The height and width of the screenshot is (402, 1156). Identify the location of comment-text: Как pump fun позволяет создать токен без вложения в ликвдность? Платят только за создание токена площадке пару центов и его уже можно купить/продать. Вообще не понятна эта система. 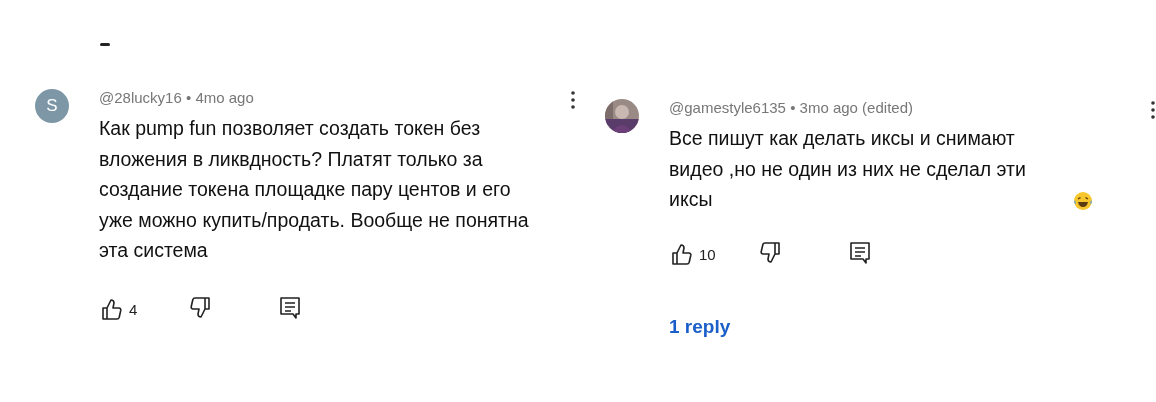
(314, 189).